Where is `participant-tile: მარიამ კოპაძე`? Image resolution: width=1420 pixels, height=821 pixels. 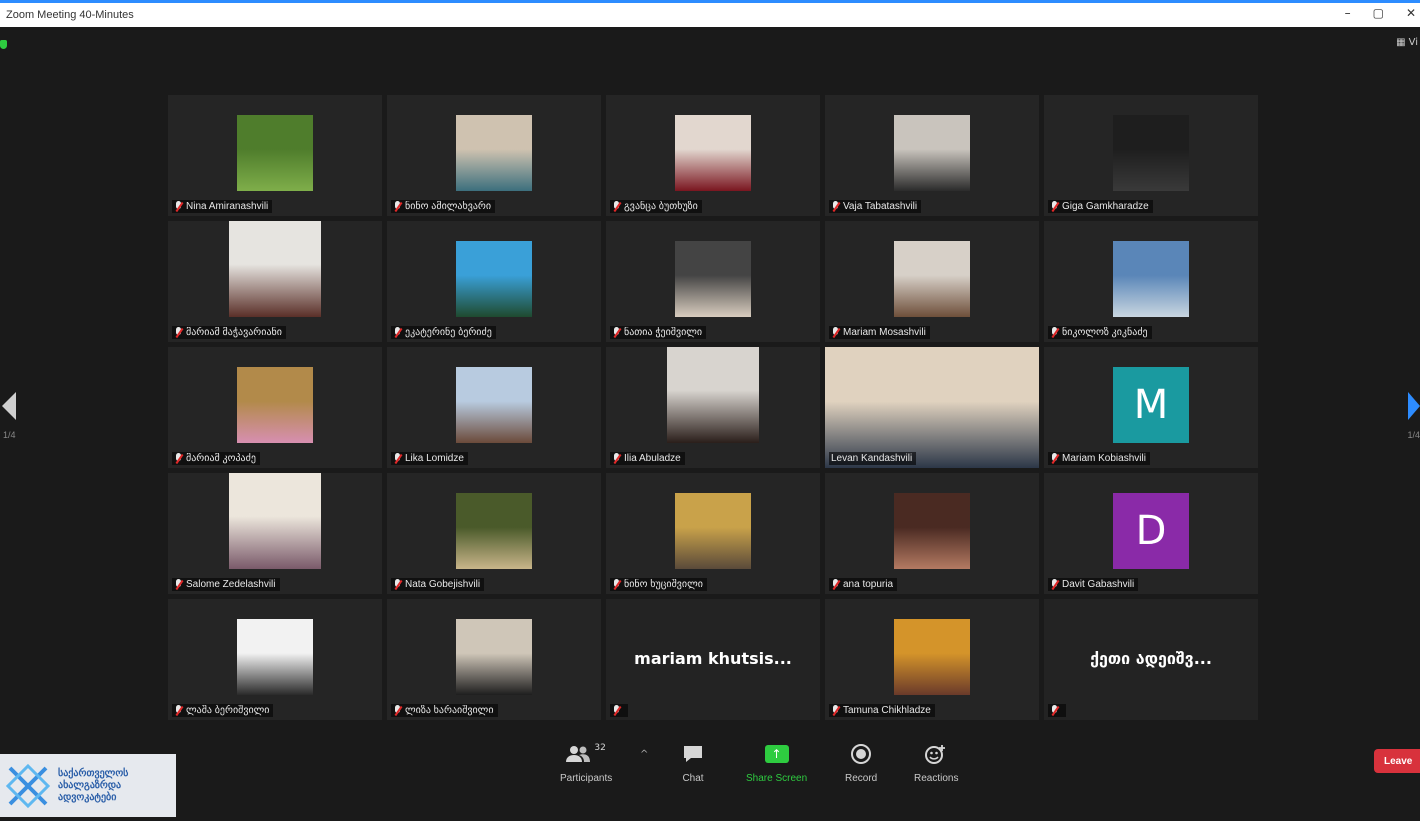 participant-tile: მარიამ კოპაძე is located at coordinates (275, 407).